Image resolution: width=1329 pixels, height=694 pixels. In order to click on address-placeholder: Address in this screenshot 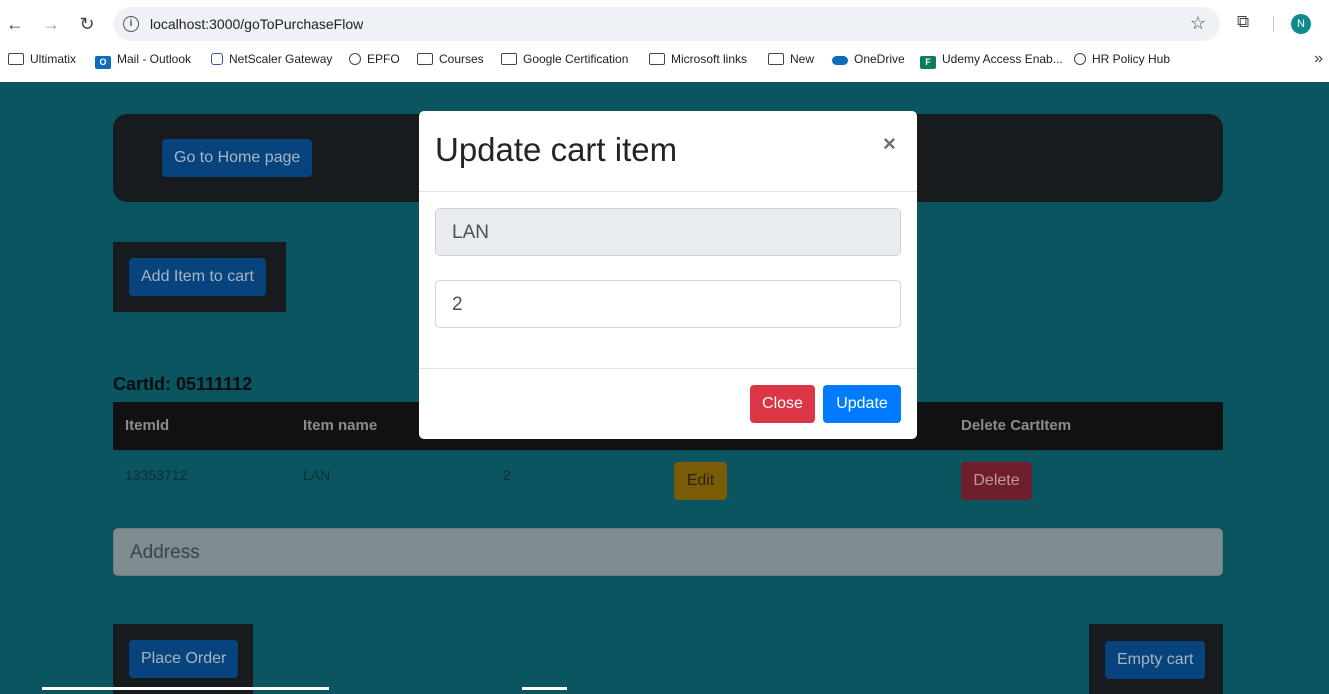, I will do `click(165, 552)`.